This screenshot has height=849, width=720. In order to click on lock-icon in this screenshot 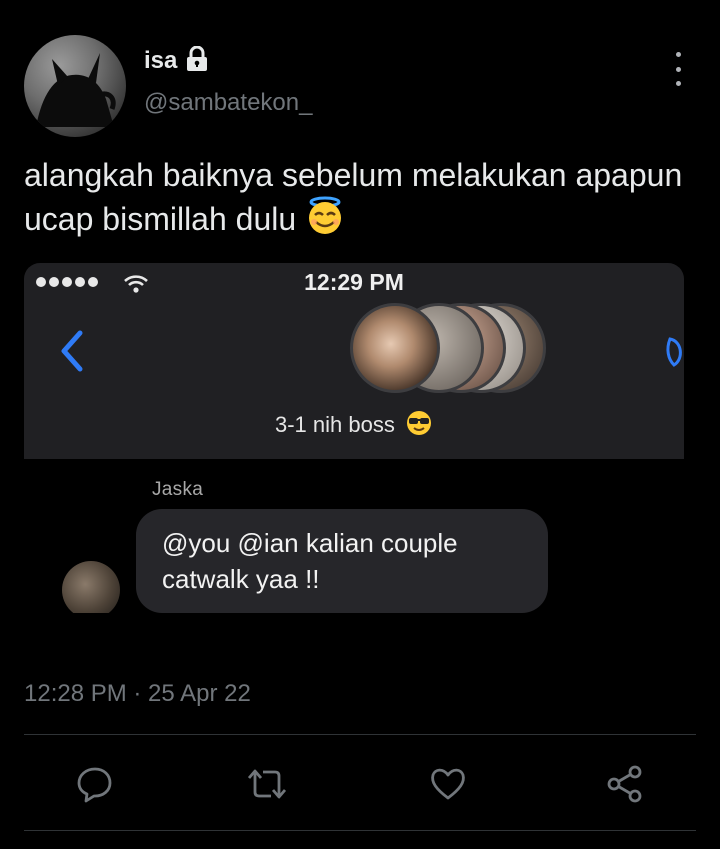, I will do `click(197, 61)`.